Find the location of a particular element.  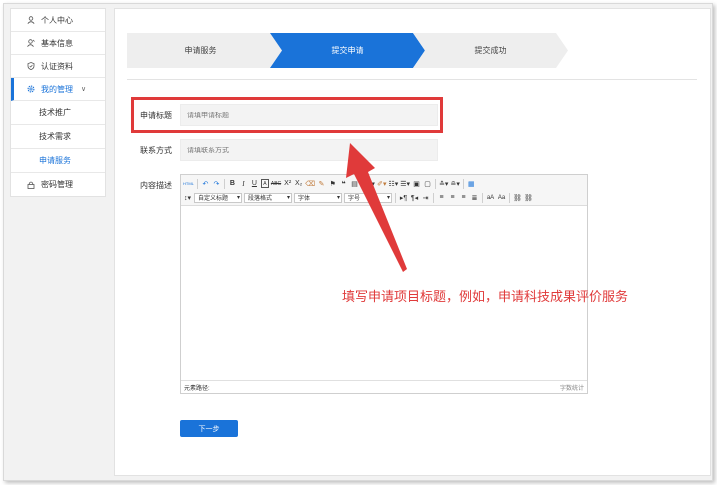

user-edit-icon is located at coordinates (31, 43).